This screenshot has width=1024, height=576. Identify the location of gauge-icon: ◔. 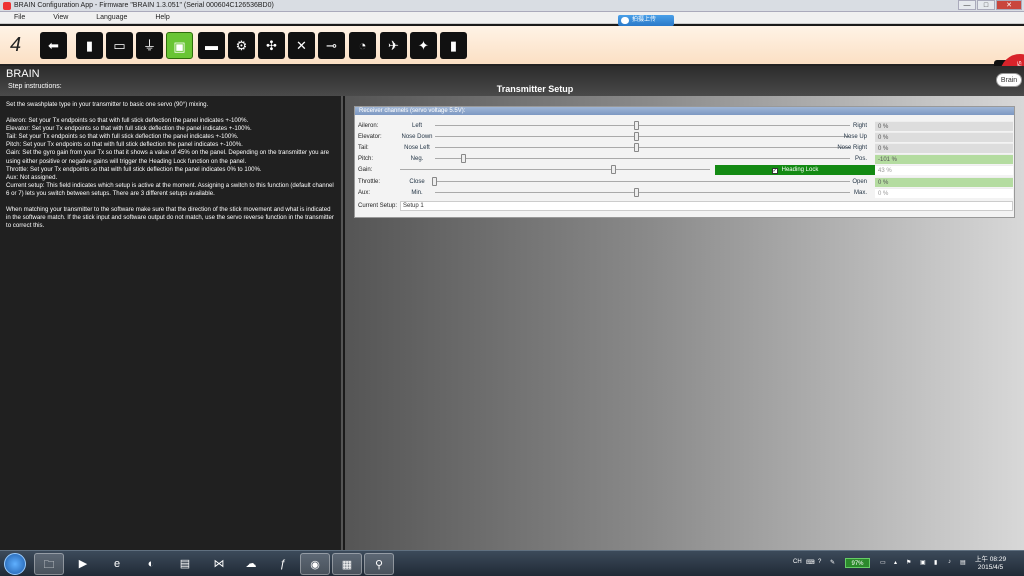
(362, 45).